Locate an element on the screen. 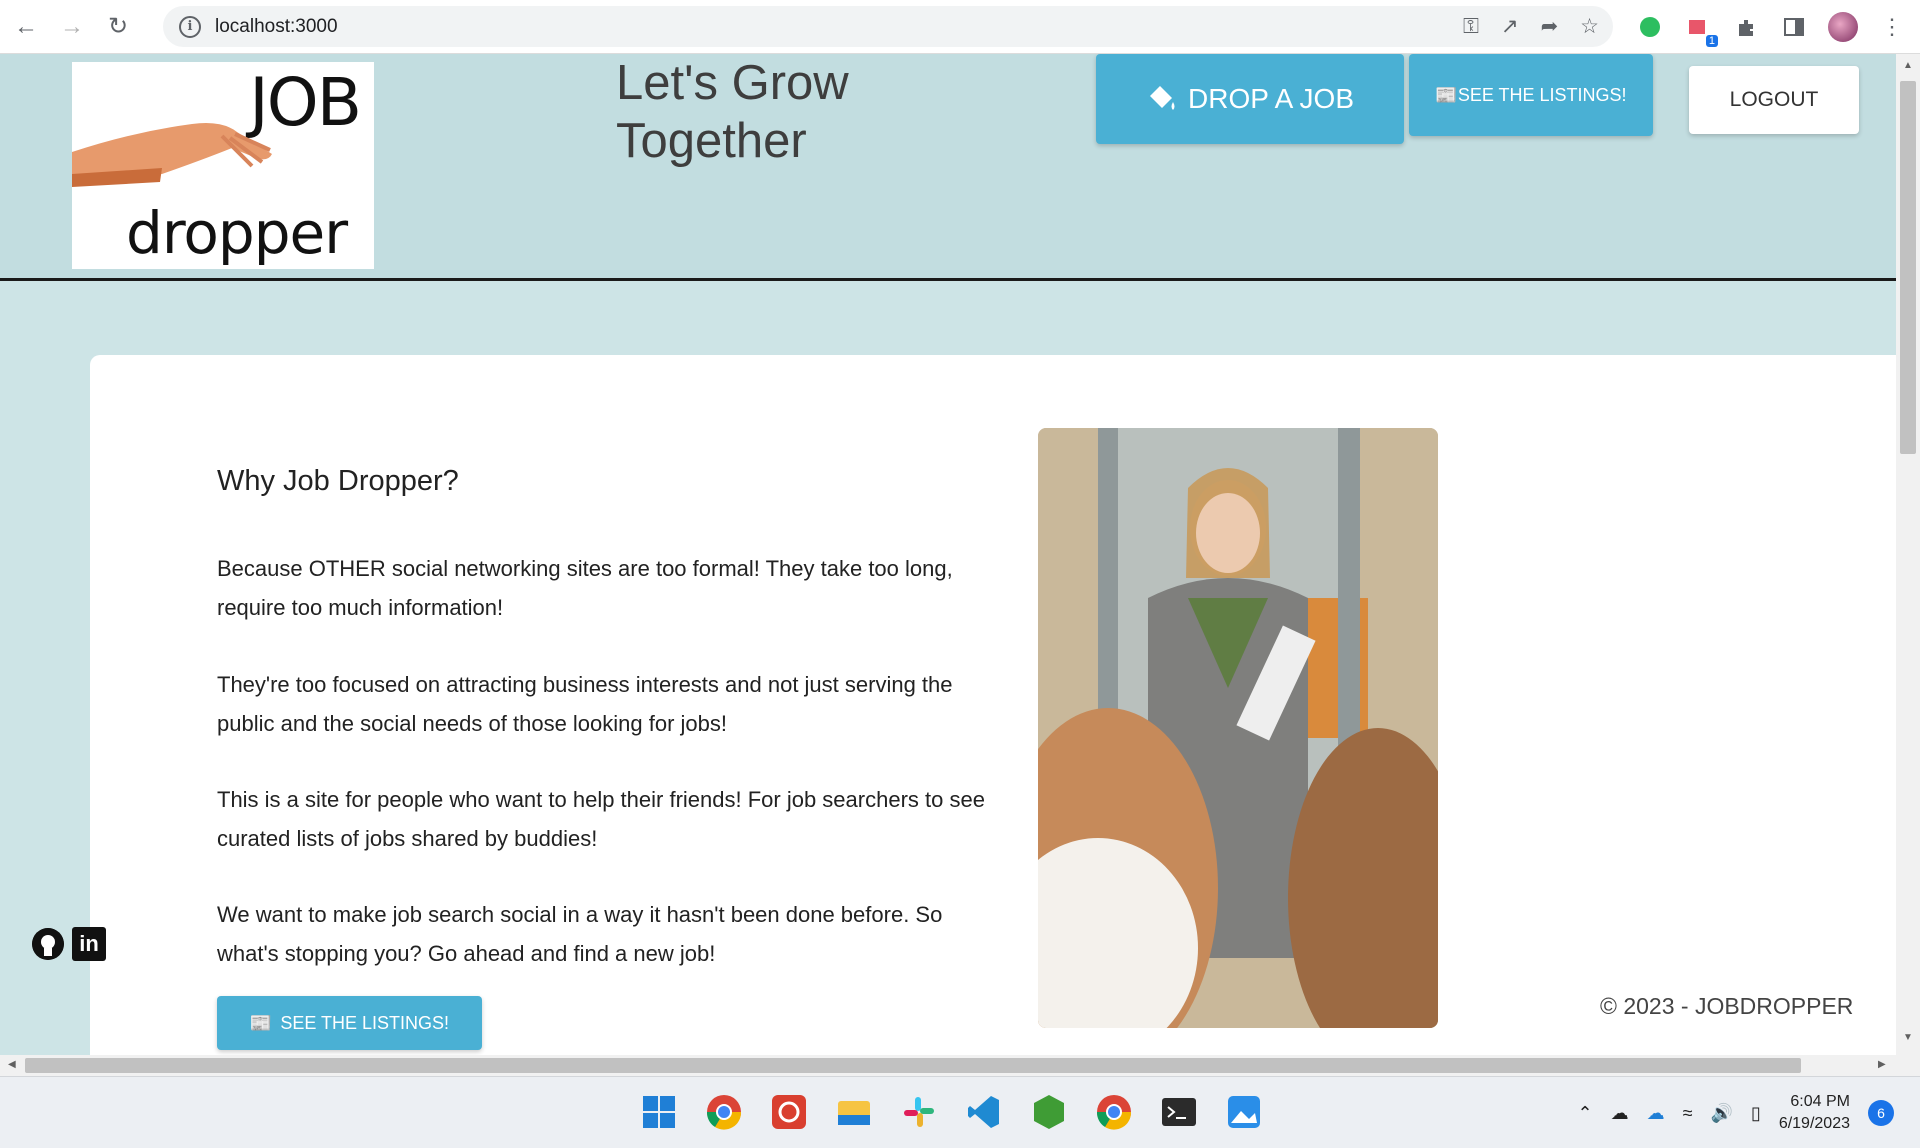 This screenshot has width=1920, height=1148. clock: 6:04 PM 6/19/2023 is located at coordinates (1814, 1113).